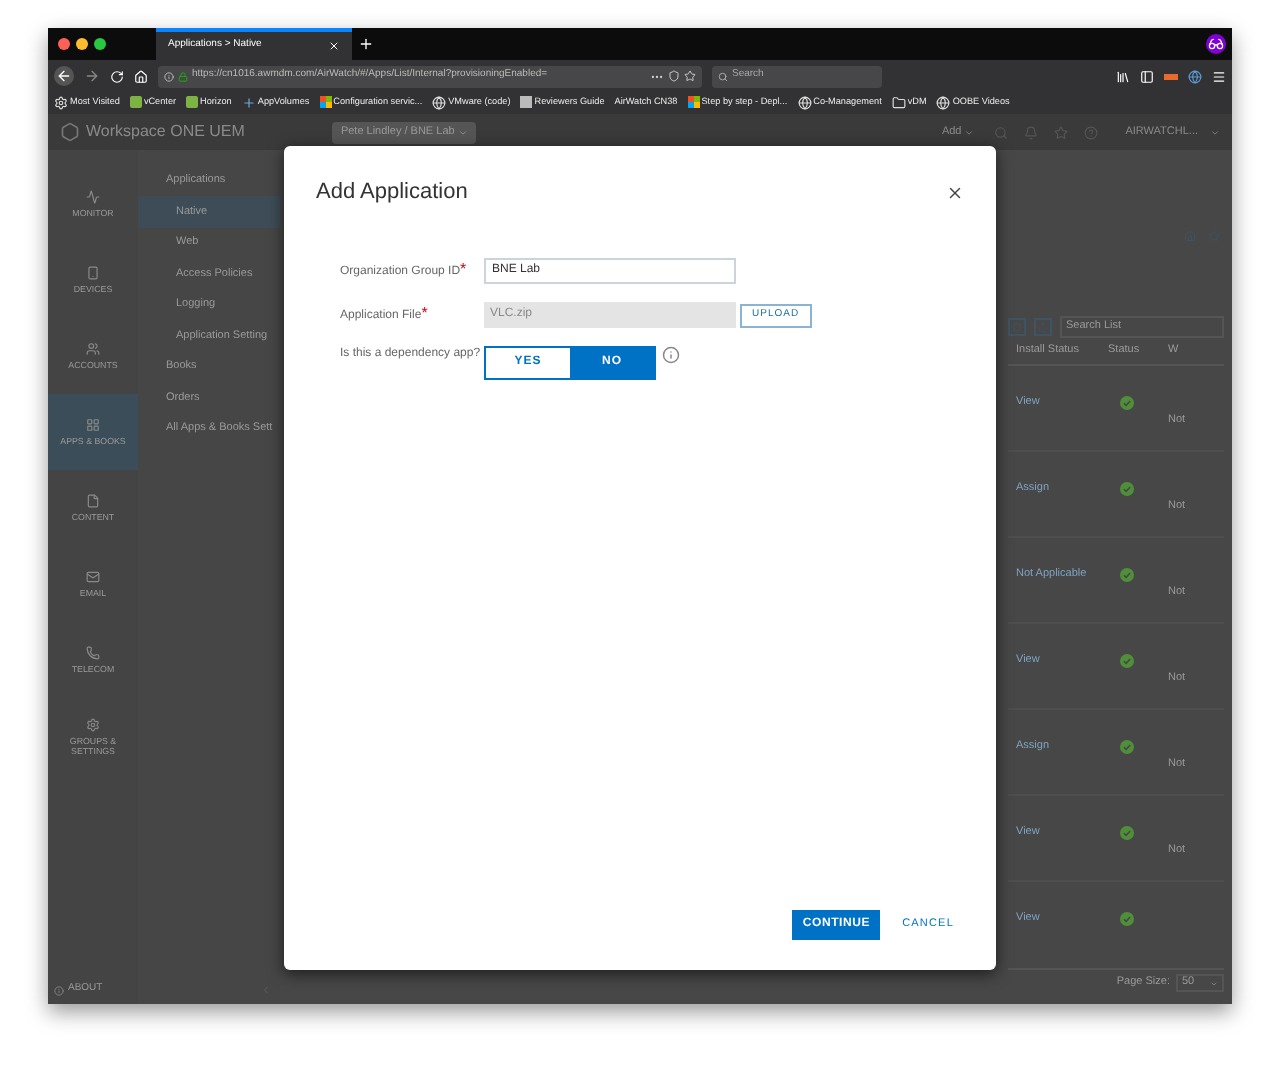 Image resolution: width=1280 pixels, height=1068 pixels. I want to click on library-icon, so click(1123, 76).